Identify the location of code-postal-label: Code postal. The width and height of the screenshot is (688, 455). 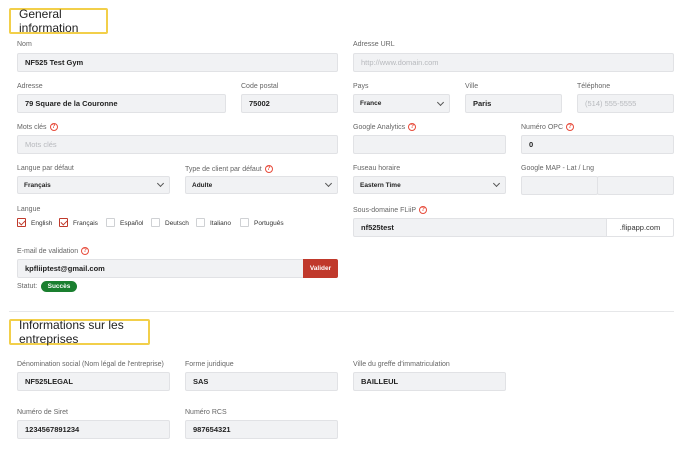
(260, 86).